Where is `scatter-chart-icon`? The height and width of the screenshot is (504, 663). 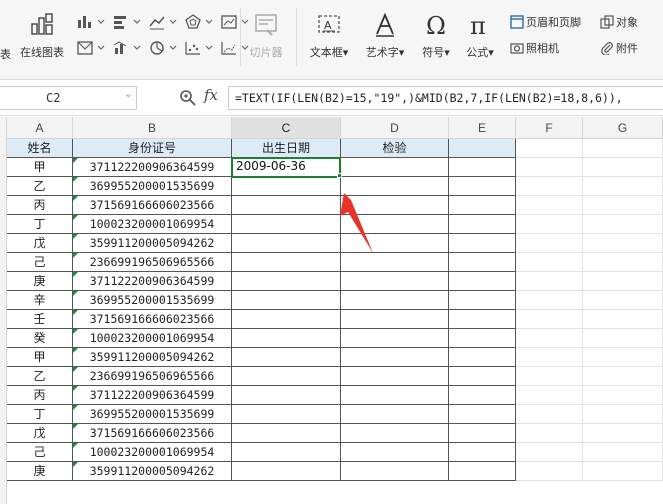
scatter-chart-icon is located at coordinates (201, 48).